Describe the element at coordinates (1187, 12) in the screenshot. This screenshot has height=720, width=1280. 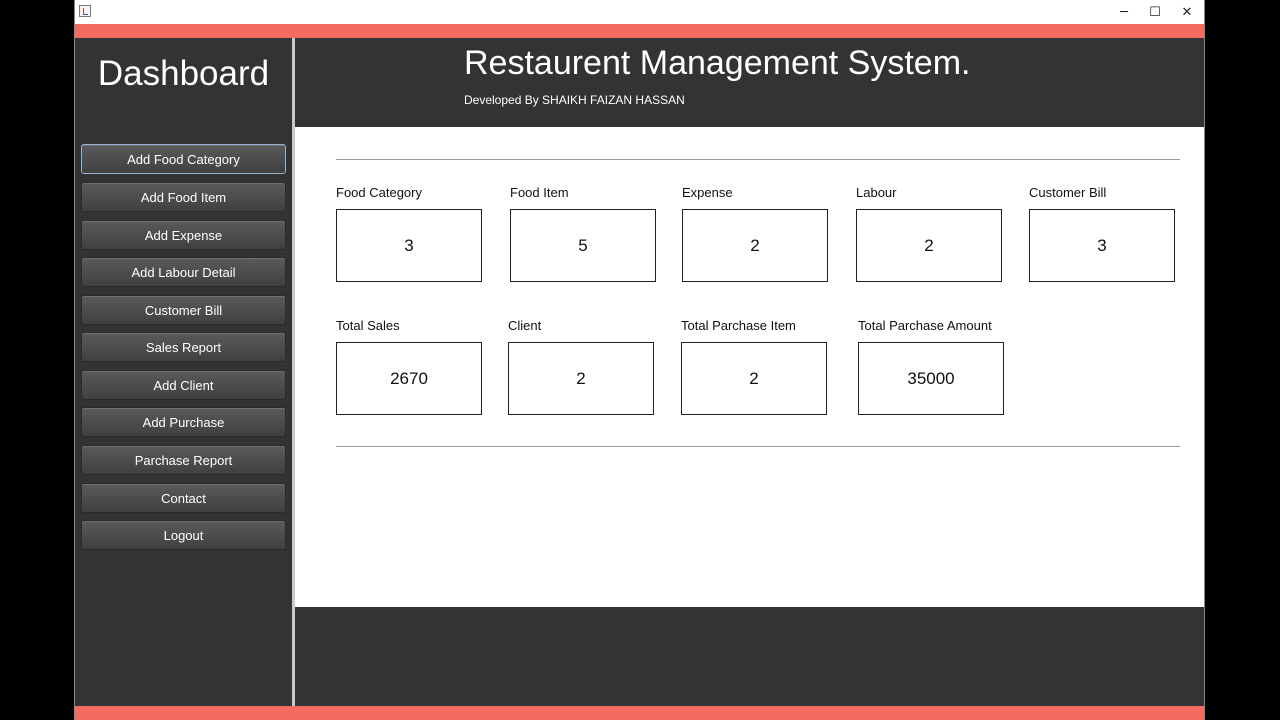
I see `close-button: ✕` at that location.